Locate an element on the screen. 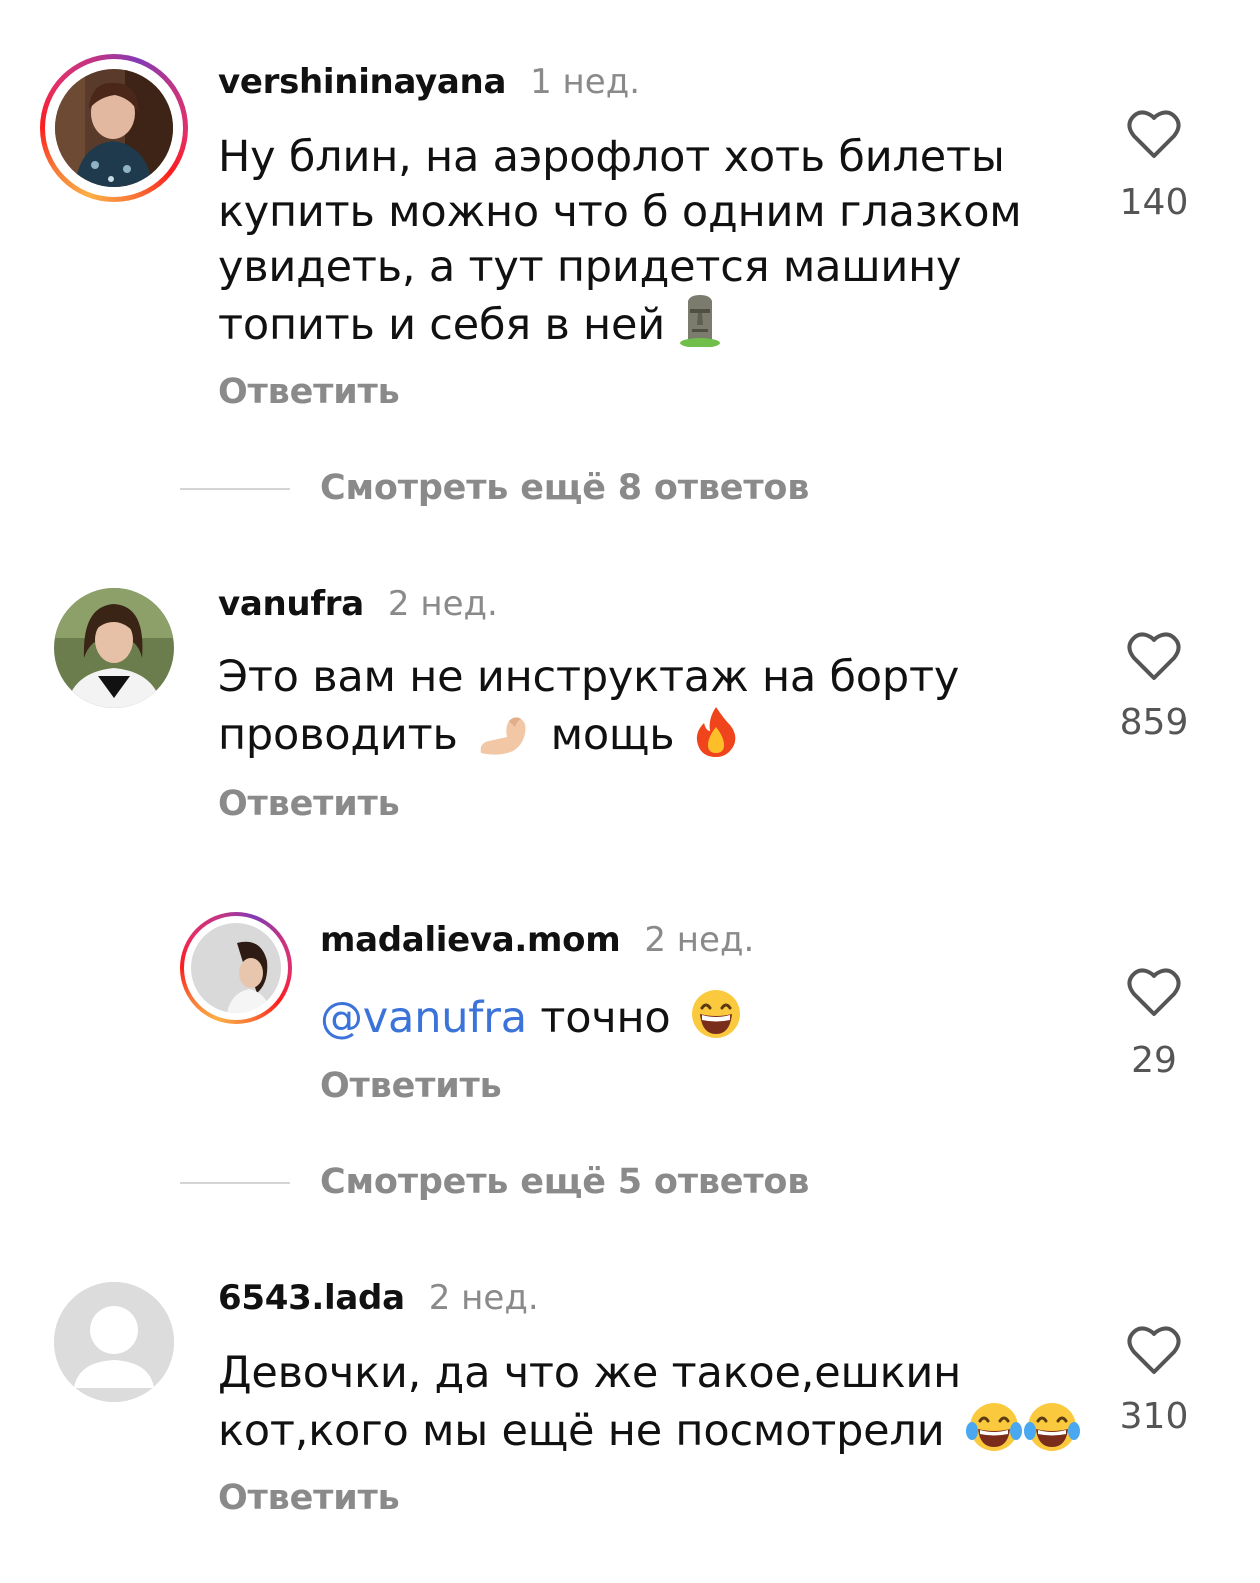 The height and width of the screenshot is (1583, 1260). comment-time: 1 нед. is located at coordinates (585, 82).